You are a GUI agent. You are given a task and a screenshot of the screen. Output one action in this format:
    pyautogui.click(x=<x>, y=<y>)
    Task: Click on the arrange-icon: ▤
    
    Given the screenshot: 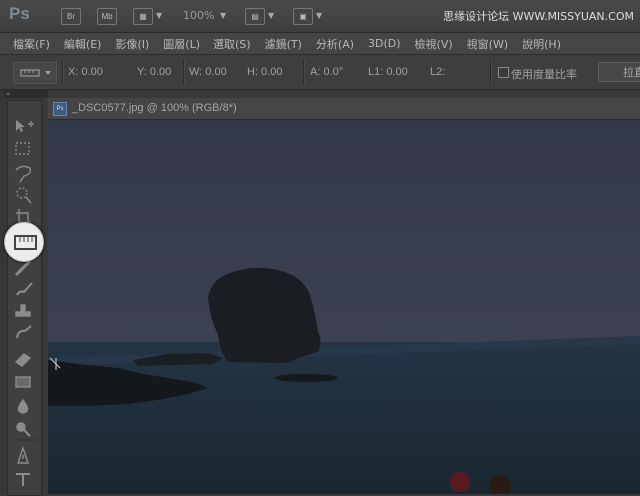 What is the action you would take?
    pyautogui.click(x=255, y=16)
    